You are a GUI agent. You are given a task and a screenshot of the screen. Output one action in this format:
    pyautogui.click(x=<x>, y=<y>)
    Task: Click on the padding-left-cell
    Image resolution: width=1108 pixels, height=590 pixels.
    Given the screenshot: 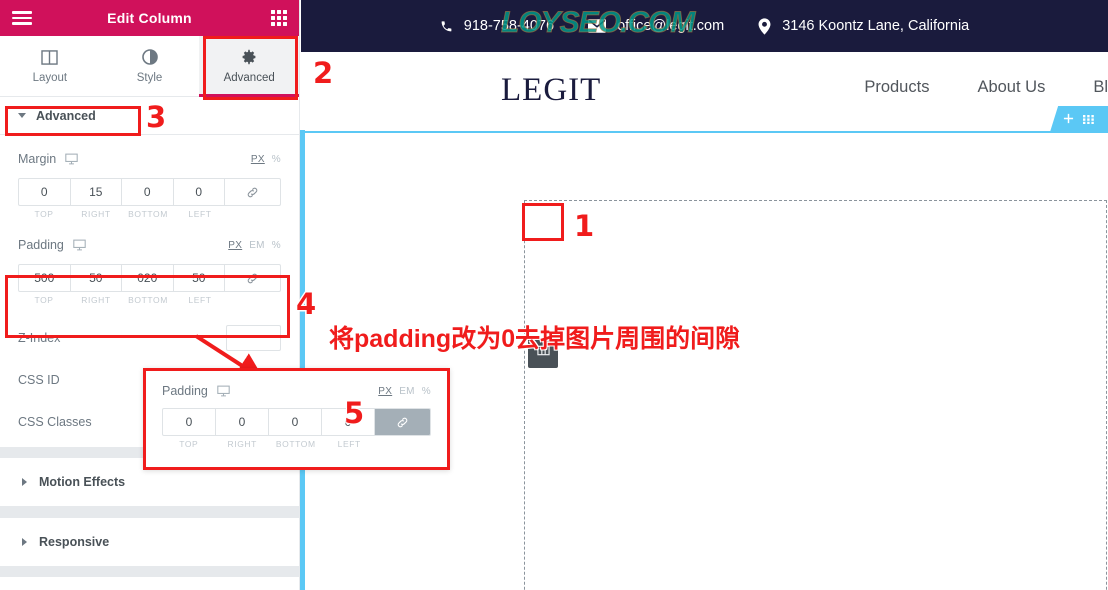 What is the action you would take?
    pyautogui.click(x=199, y=278)
    